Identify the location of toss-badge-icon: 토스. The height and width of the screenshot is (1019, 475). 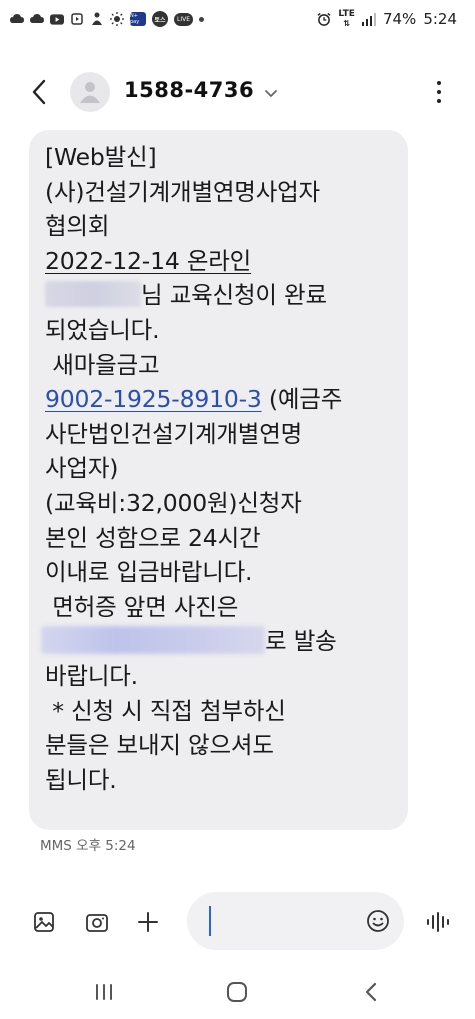
(160, 19).